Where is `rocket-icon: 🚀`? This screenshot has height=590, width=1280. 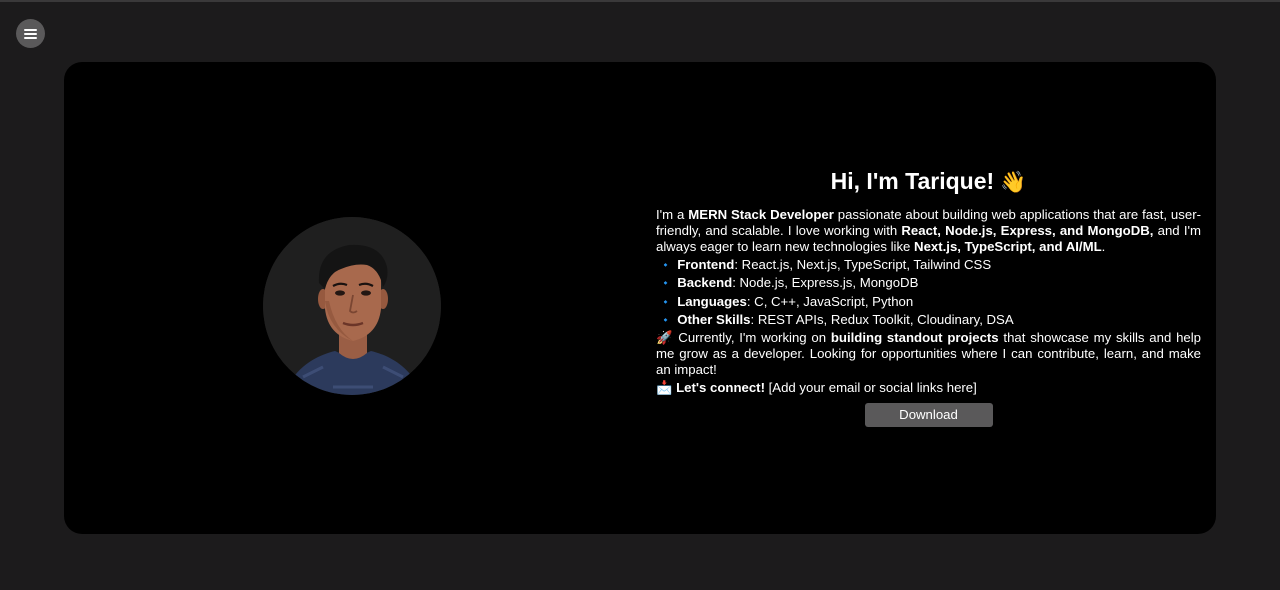 rocket-icon: 🚀 is located at coordinates (665, 338).